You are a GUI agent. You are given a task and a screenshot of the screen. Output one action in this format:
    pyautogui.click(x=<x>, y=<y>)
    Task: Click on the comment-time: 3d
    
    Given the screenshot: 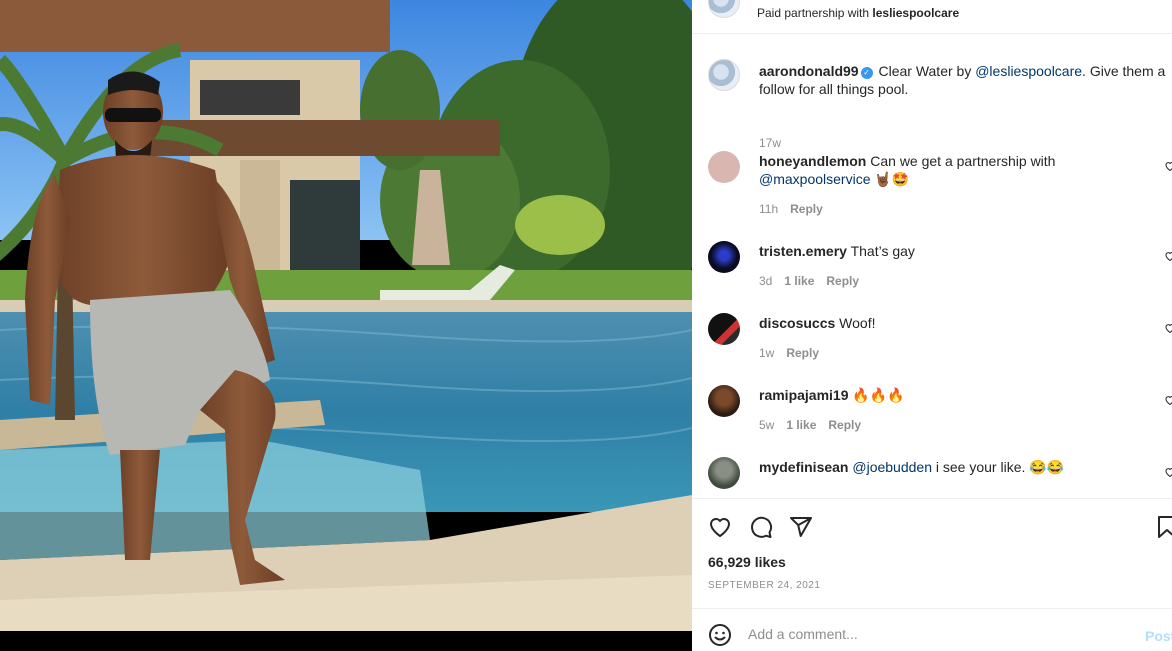 What is the action you would take?
    pyautogui.click(x=765, y=281)
    